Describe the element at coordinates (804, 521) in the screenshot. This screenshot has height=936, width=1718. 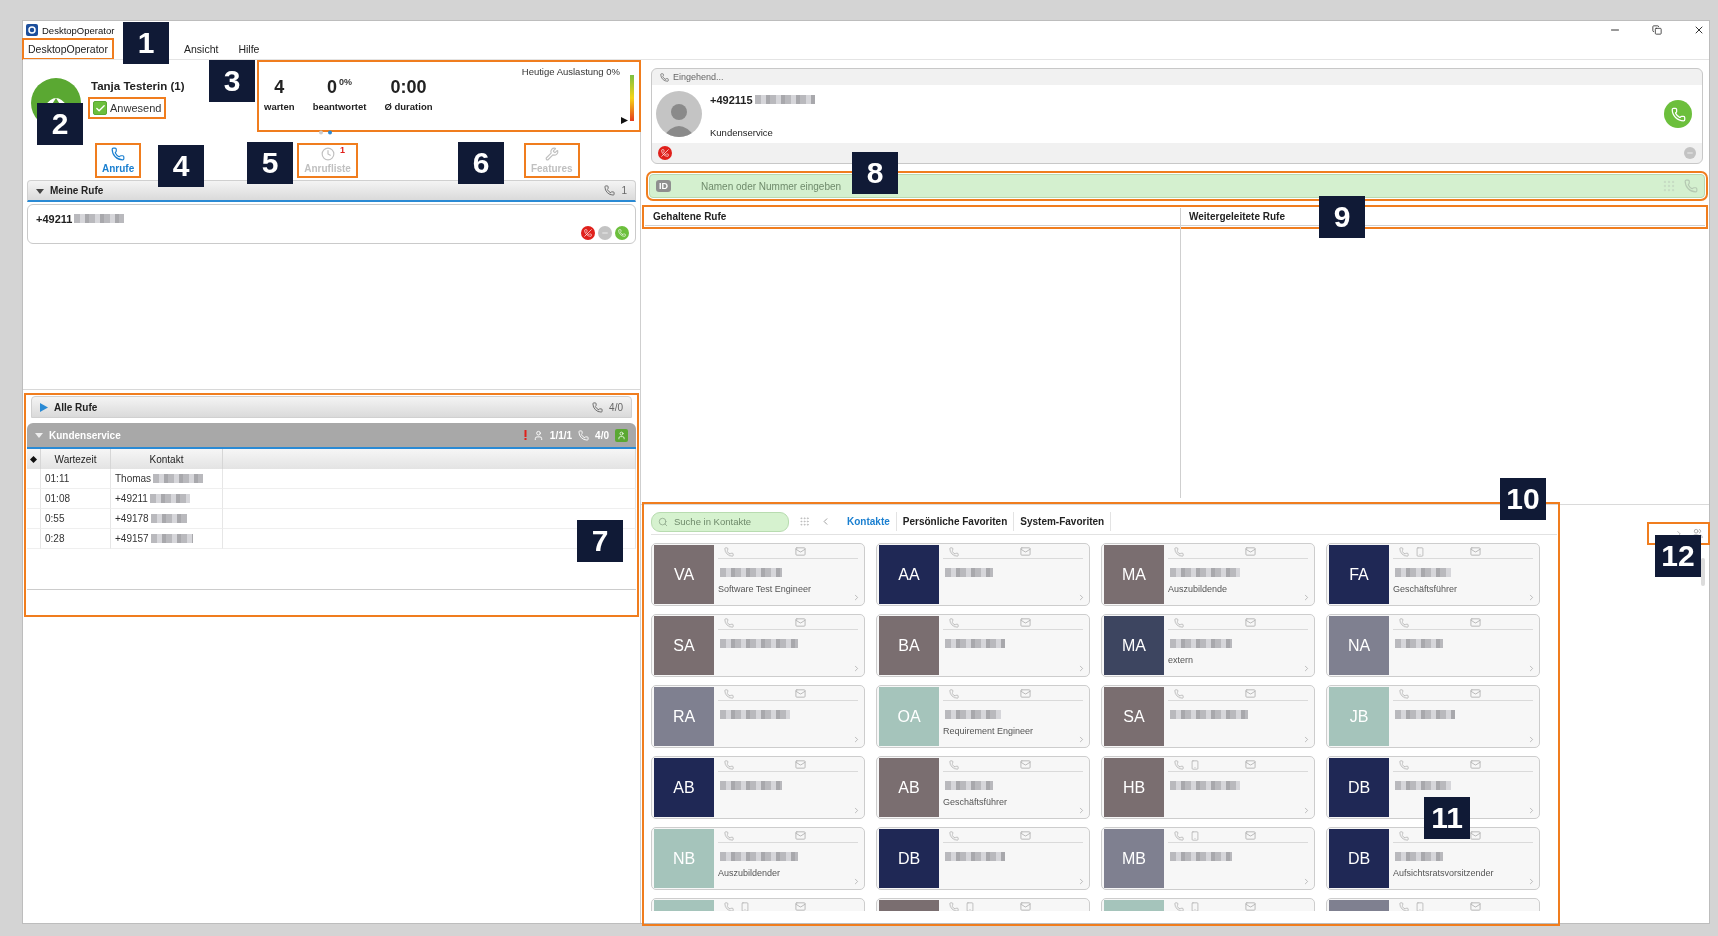
I see `grid-view-icon` at that location.